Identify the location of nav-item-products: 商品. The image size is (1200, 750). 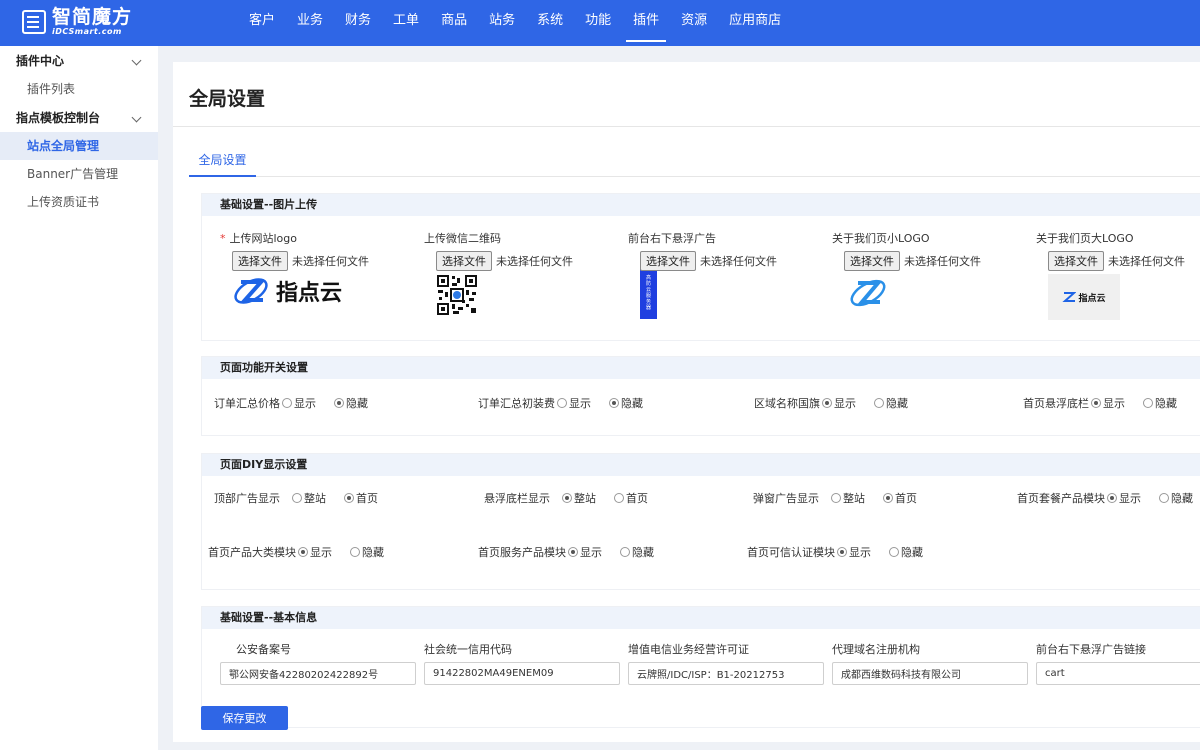
(454, 23).